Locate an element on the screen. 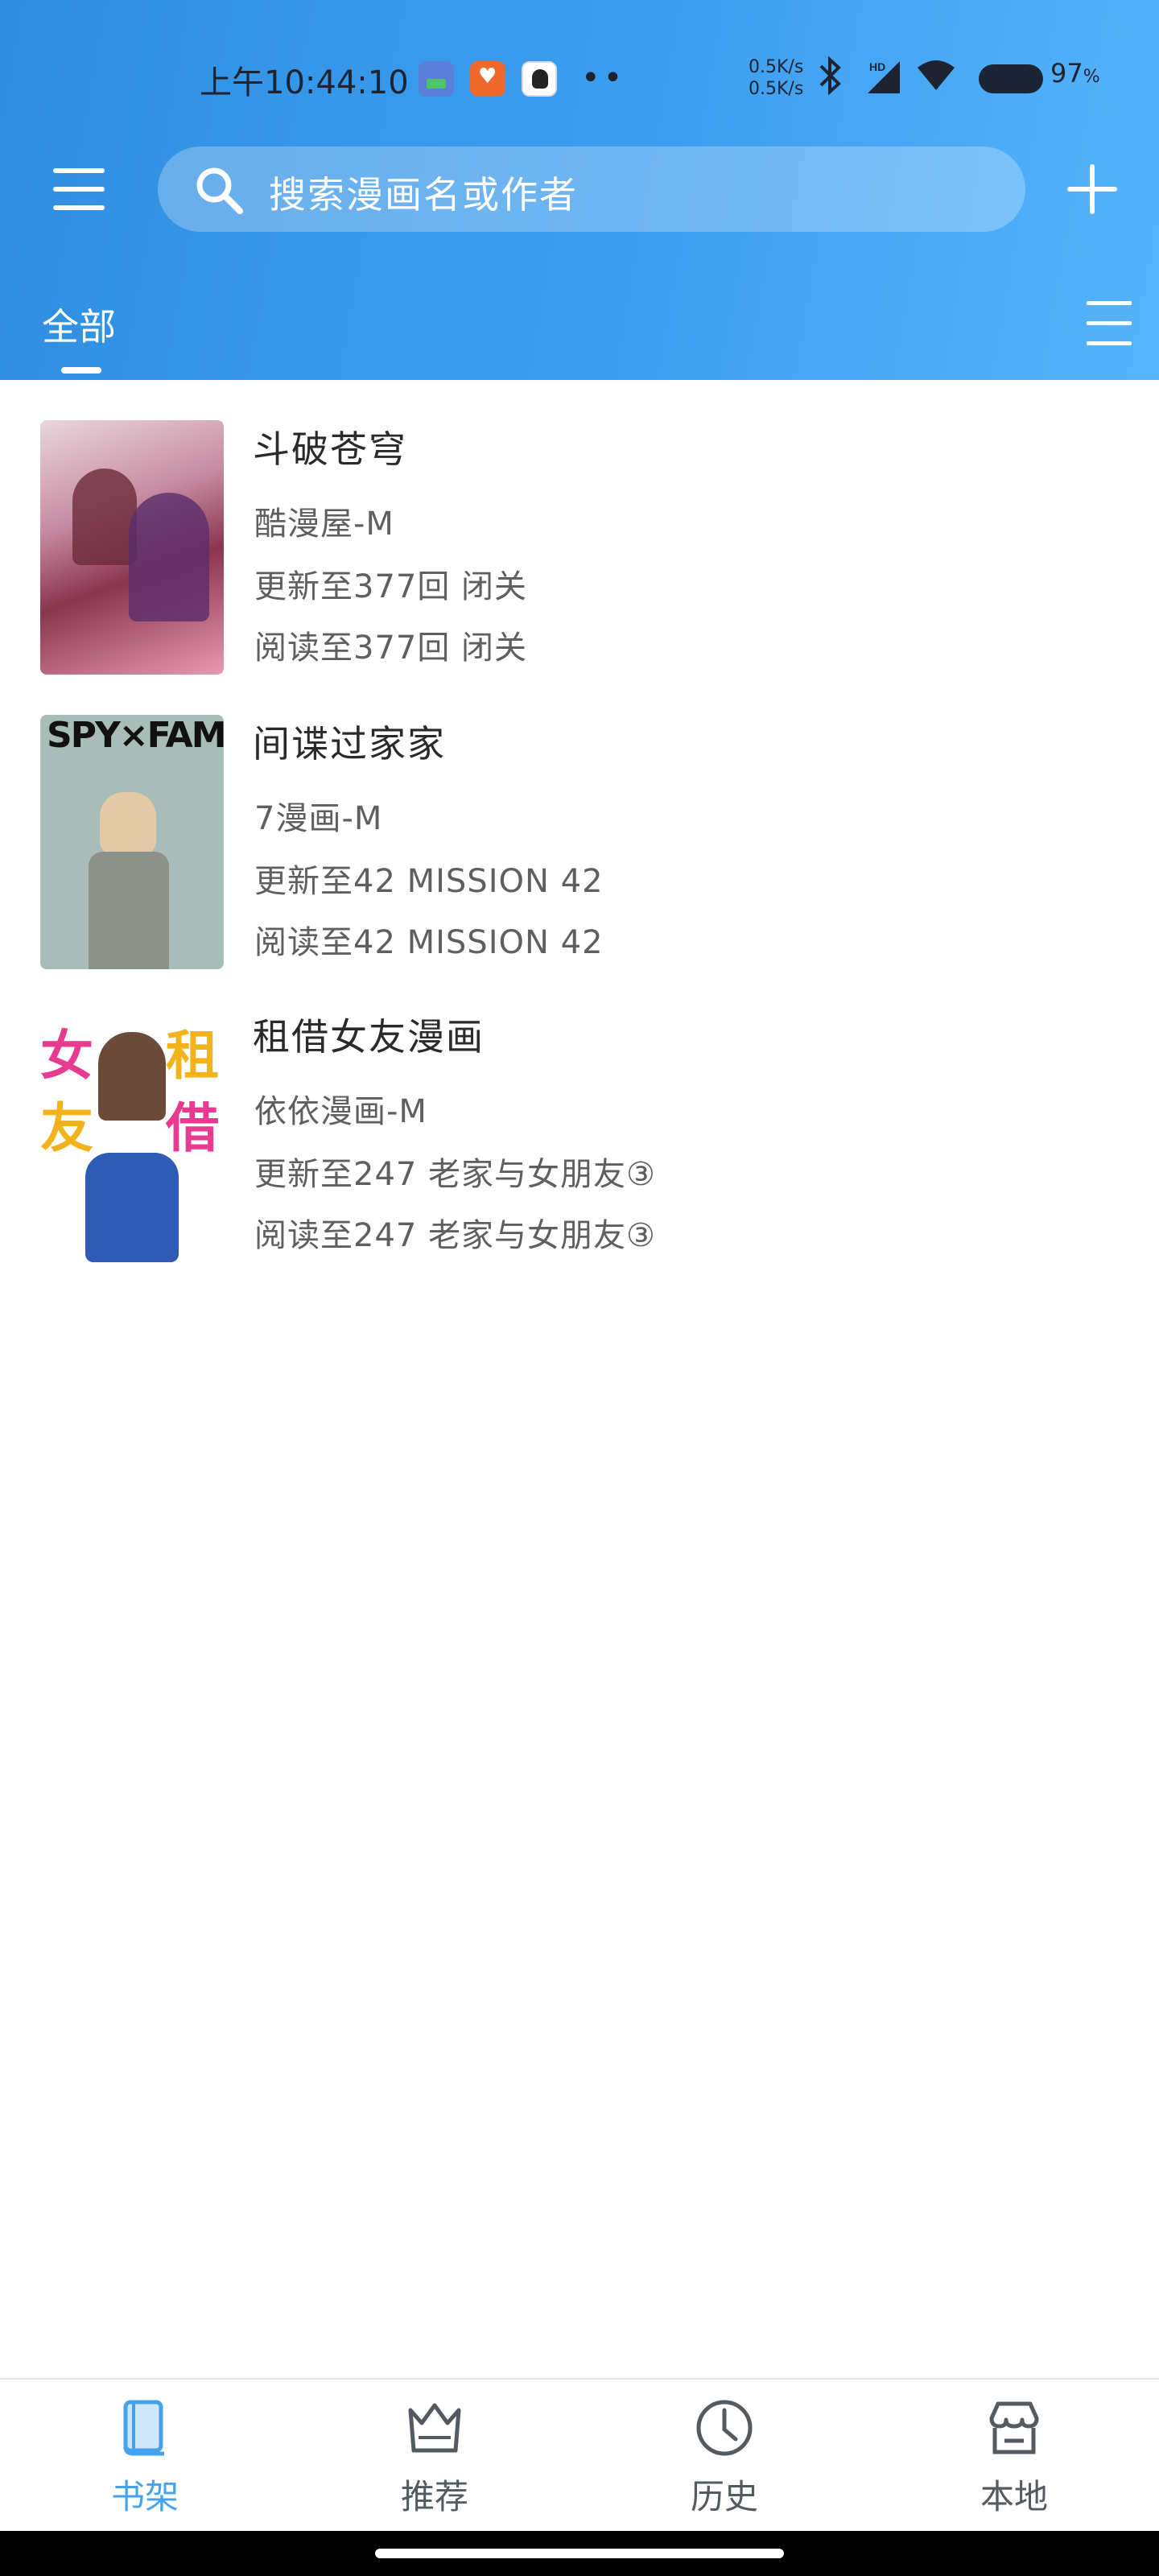 Image resolution: width=1159 pixels, height=2576 pixels. battery-icon is located at coordinates (1011, 78).